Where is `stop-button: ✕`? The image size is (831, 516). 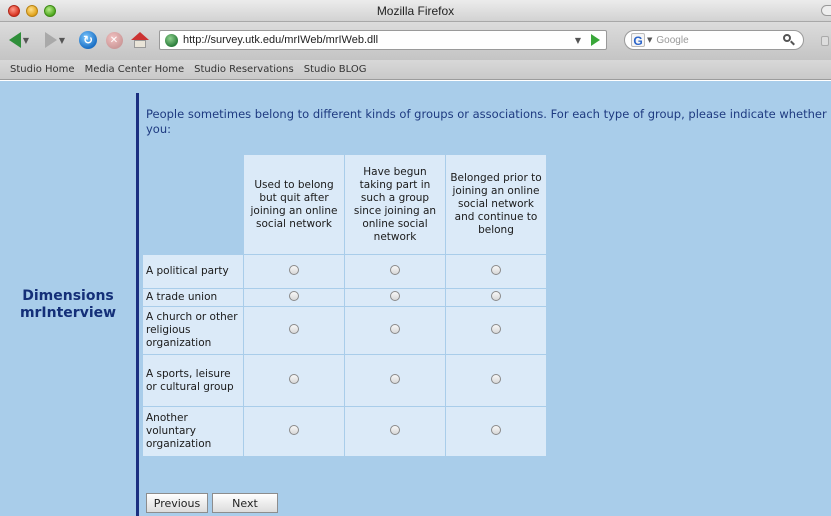
stop-button: ✕ is located at coordinates (114, 40).